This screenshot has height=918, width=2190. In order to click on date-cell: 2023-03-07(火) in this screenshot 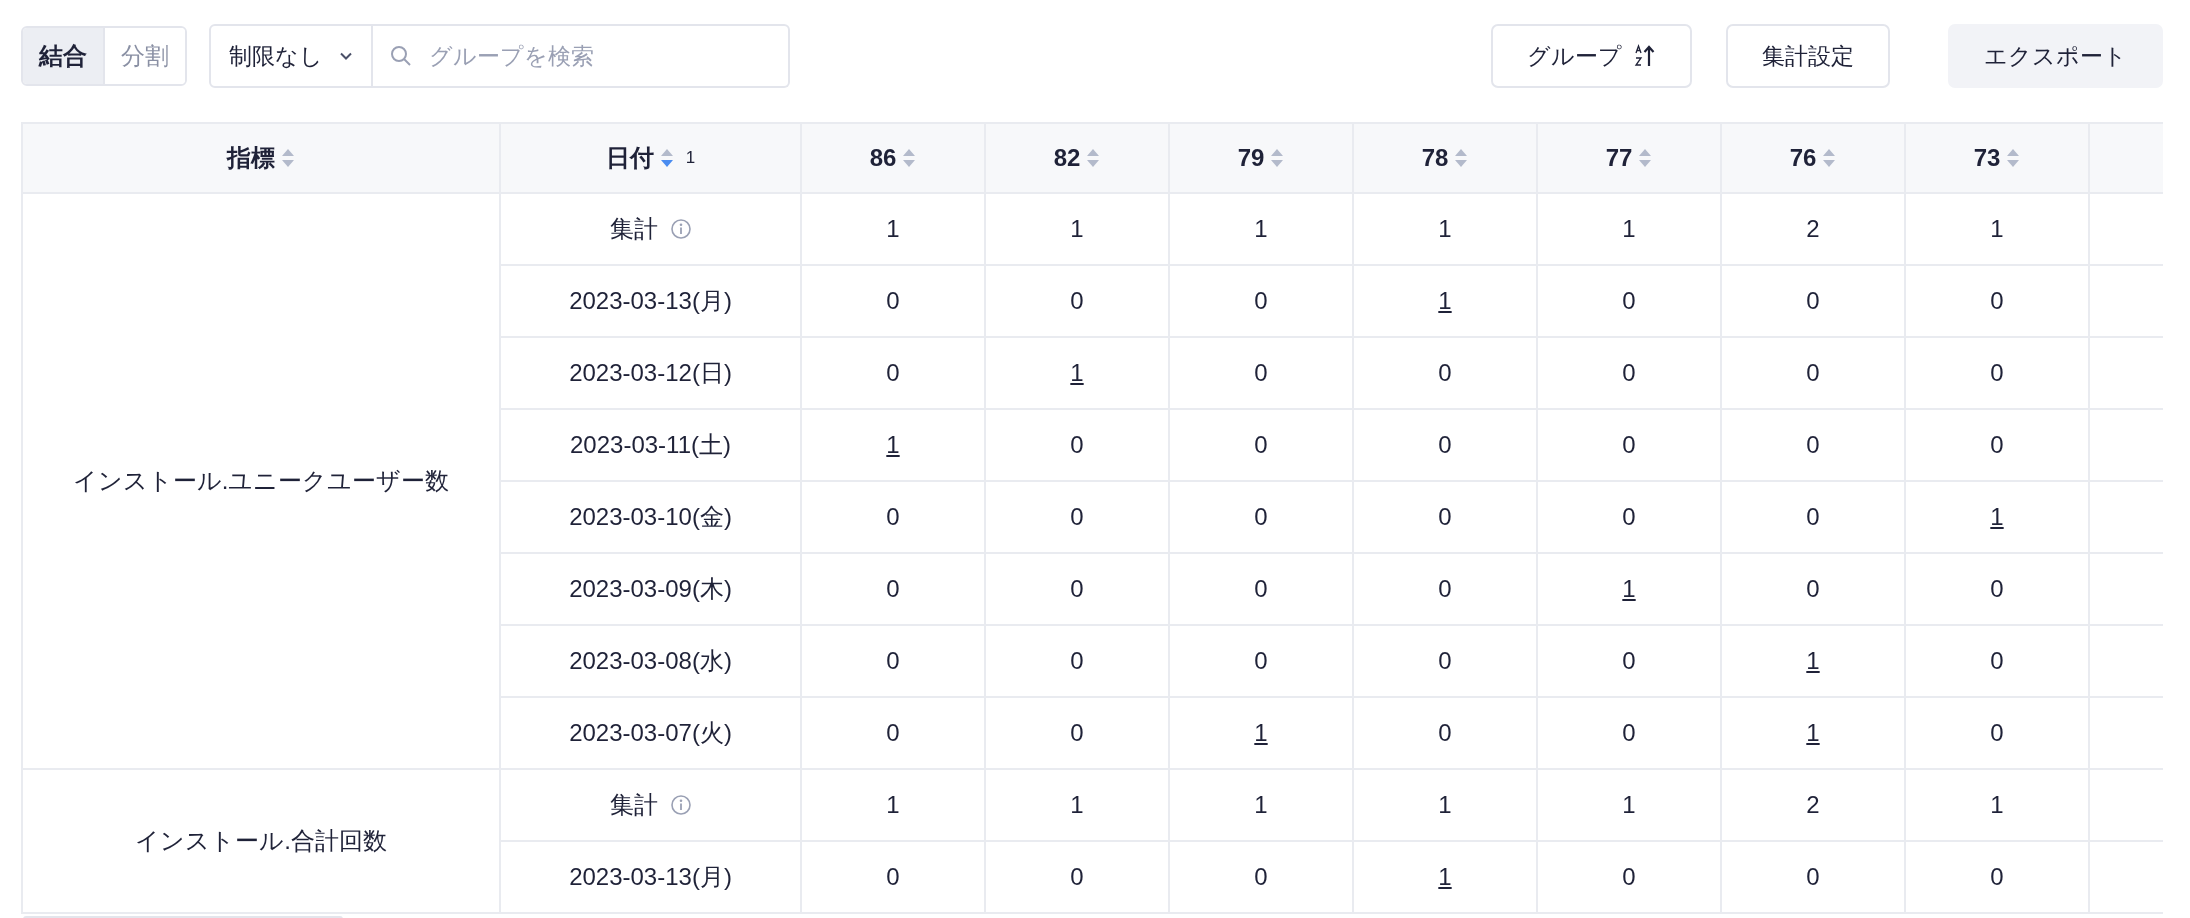, I will do `click(650, 733)`.